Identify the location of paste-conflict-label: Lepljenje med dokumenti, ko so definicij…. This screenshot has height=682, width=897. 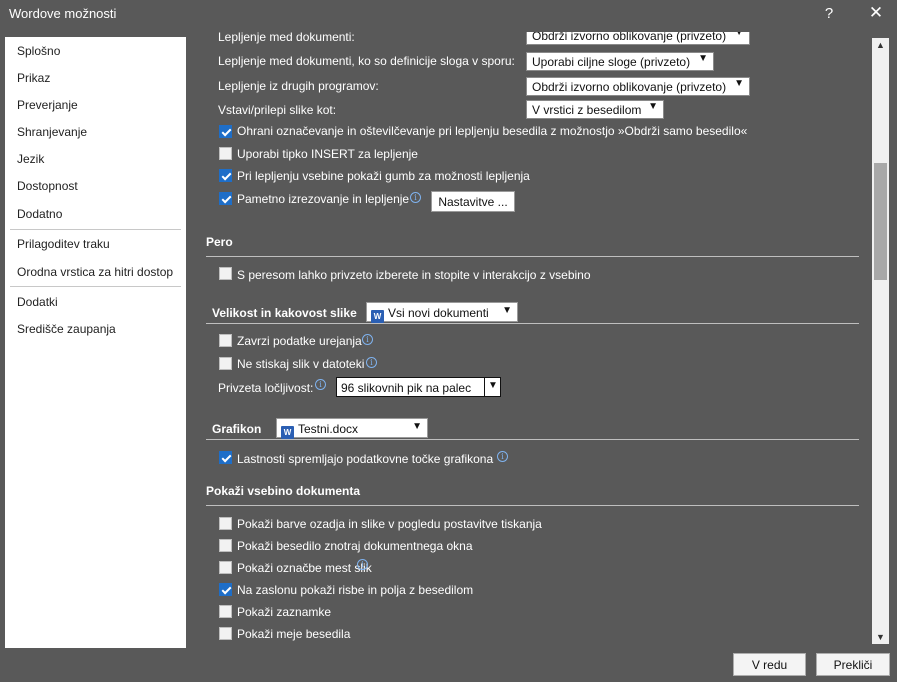
(366, 61).